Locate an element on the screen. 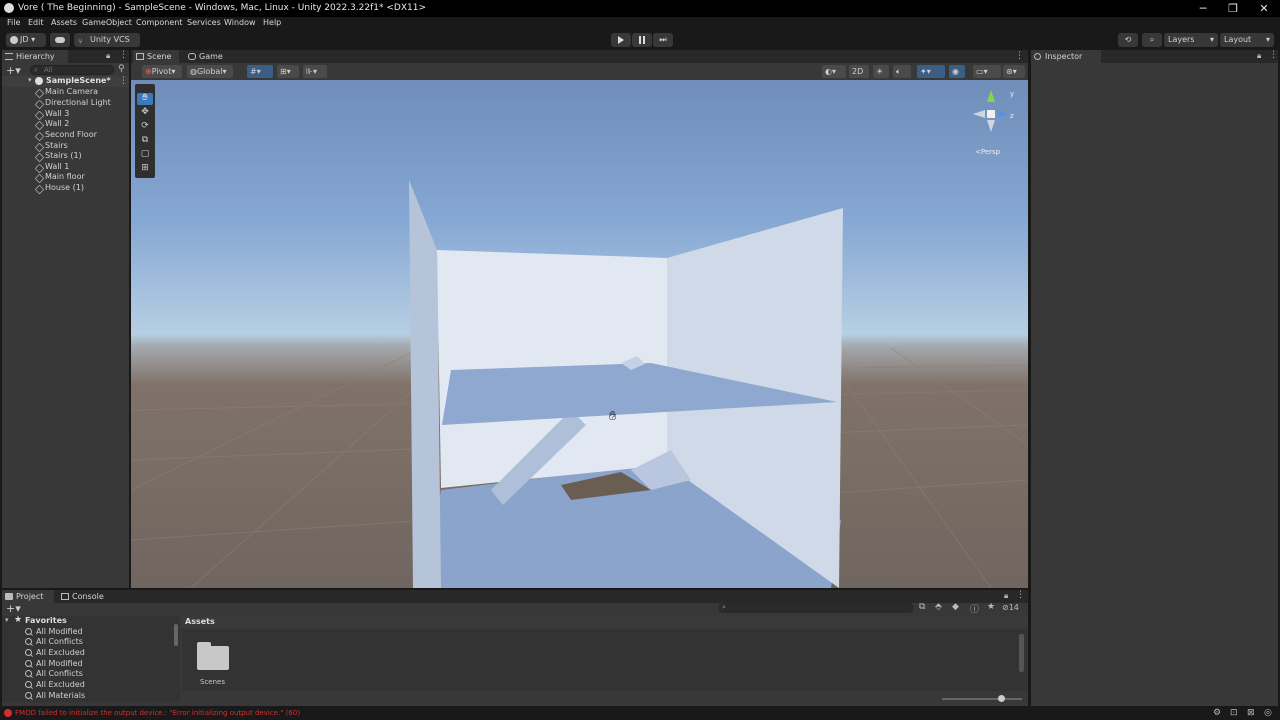  hierarchy-item: Wall 2 is located at coordinates (57, 123).